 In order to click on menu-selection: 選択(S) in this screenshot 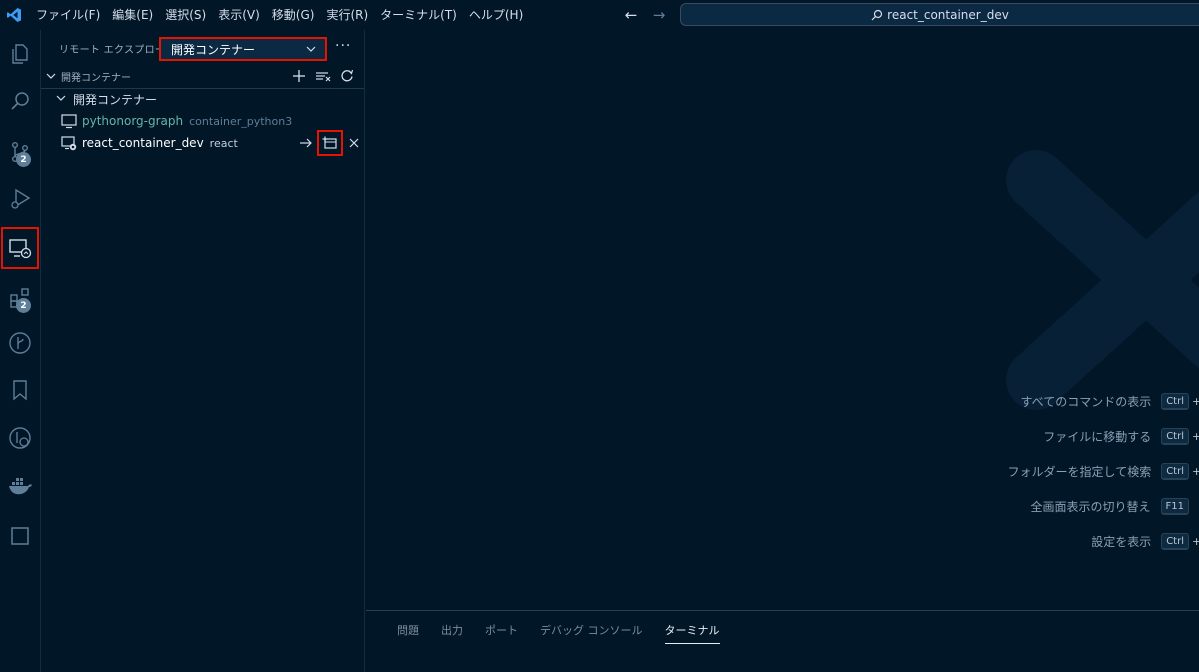, I will do `click(185, 15)`.